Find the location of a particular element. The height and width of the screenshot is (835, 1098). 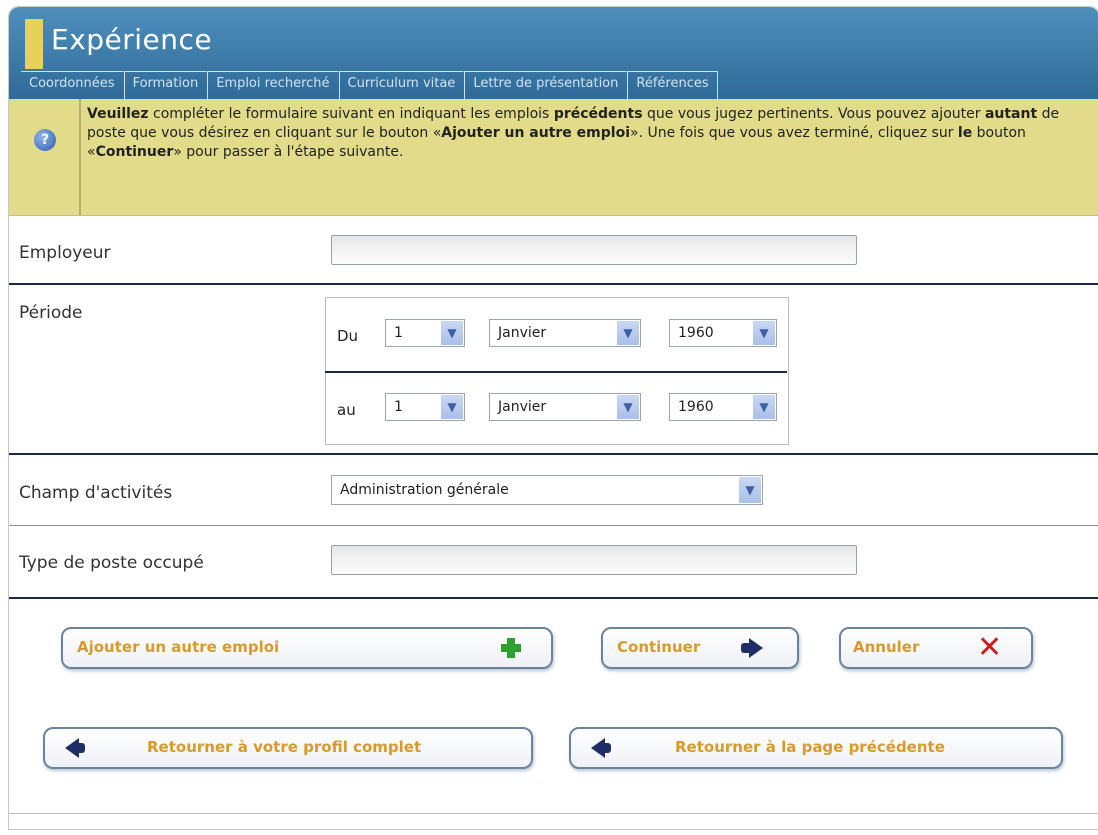

instr-part: Continuer is located at coordinates (134, 152).